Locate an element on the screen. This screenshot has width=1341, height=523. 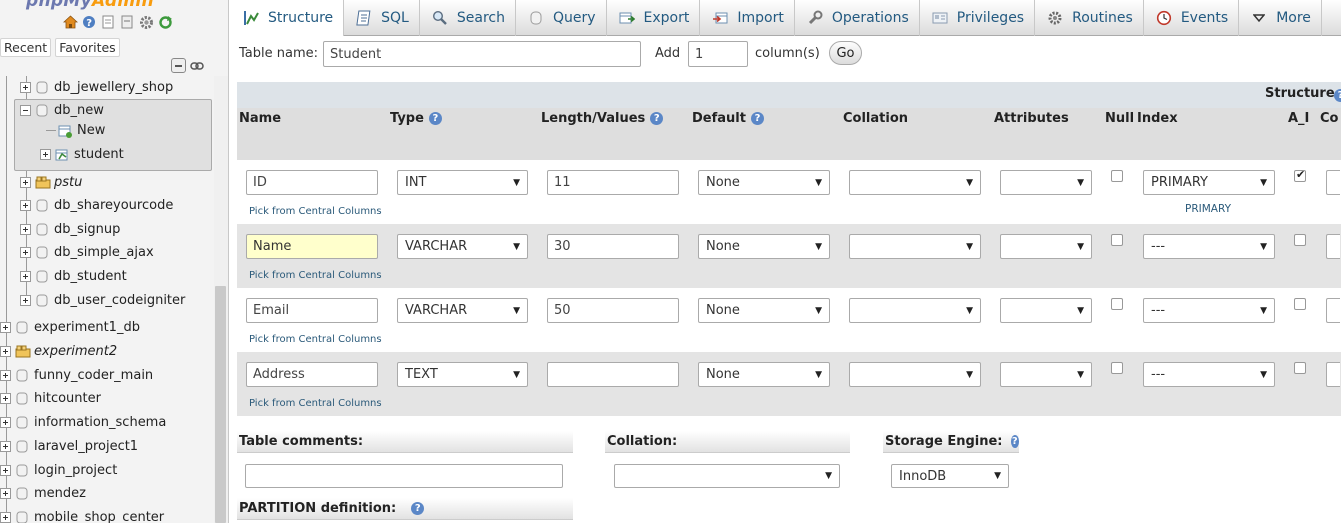
column-type-select: INT ▼ is located at coordinates (462, 182).